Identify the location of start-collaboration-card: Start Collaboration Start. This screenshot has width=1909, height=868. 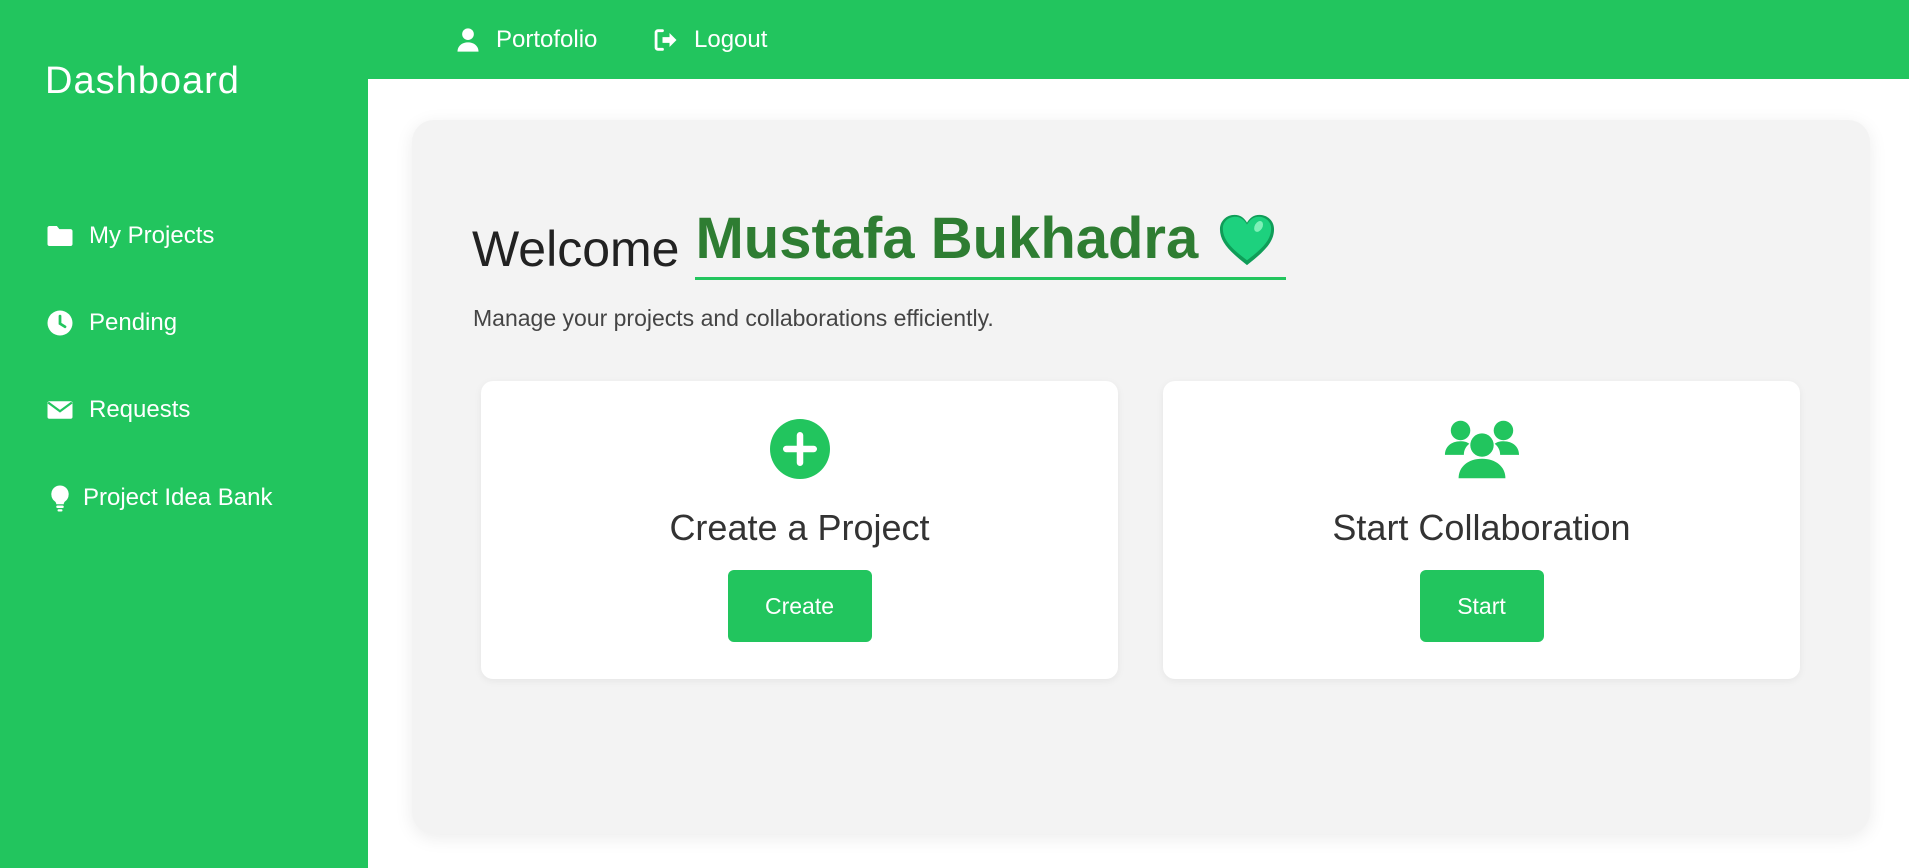
(1481, 530).